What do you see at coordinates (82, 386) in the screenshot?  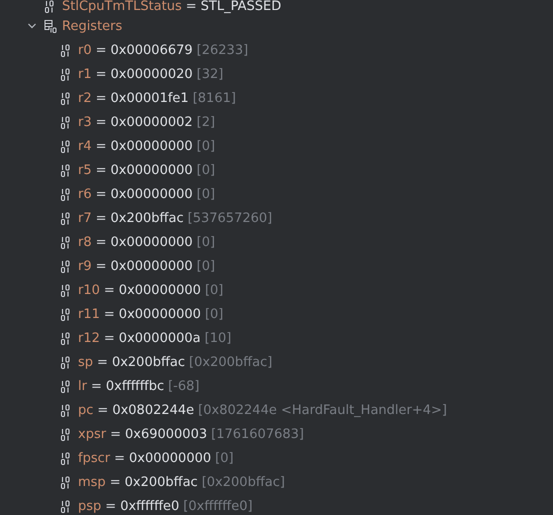 I see `variable-name: lr` at bounding box center [82, 386].